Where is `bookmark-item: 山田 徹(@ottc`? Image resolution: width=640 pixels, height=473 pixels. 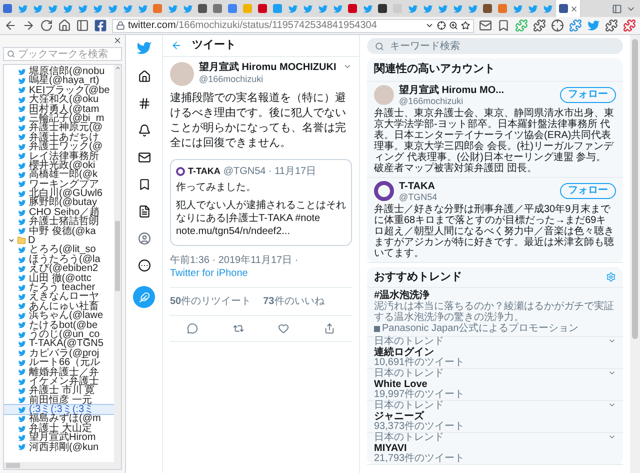 bookmark-item: 山田 徹(@ottc is located at coordinates (59, 278).